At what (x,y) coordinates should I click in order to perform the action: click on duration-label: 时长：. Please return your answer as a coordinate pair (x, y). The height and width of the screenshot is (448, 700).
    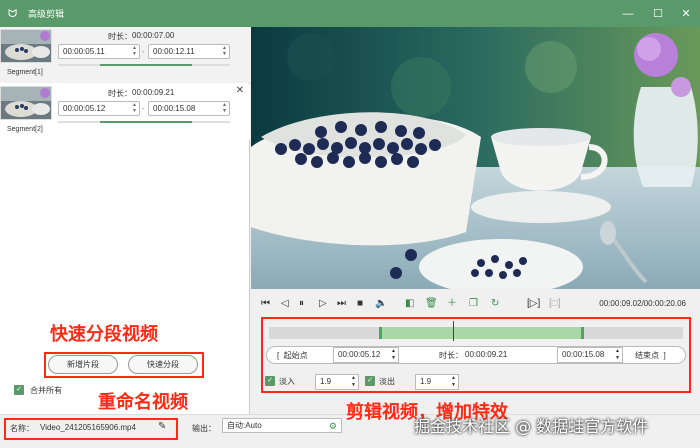
    Looking at the image, I should click on (451, 355).